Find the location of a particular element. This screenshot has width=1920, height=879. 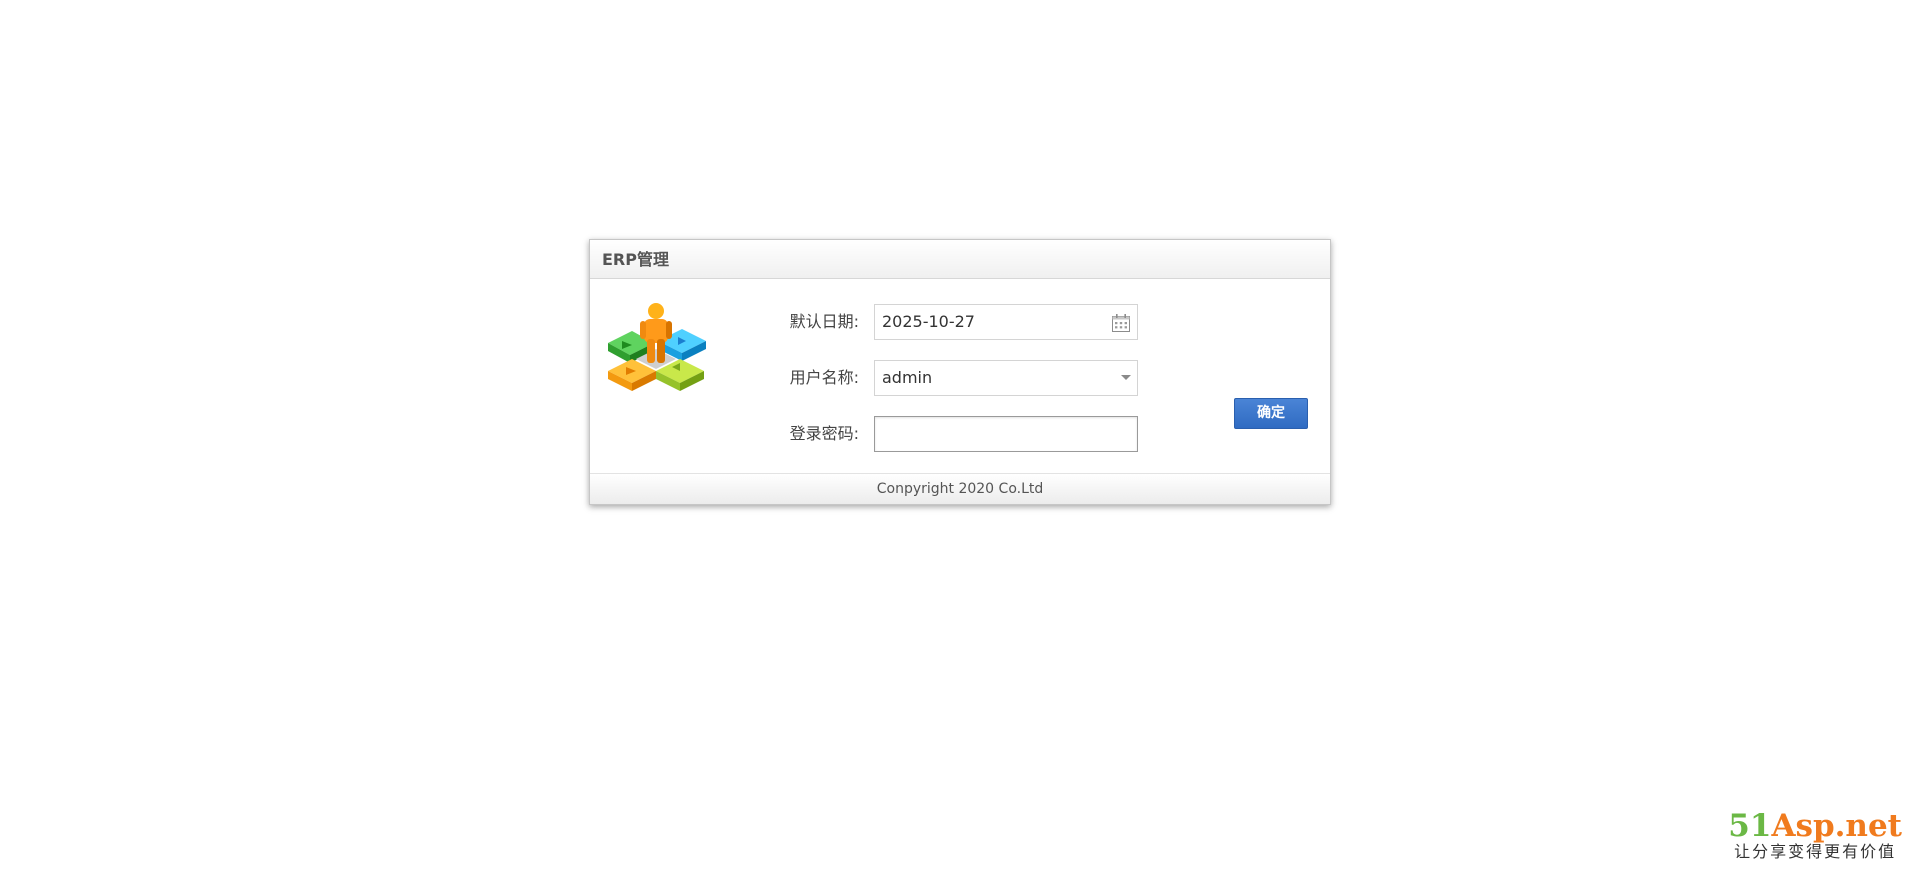

password-row: 登录密码: is located at coordinates (964, 434).